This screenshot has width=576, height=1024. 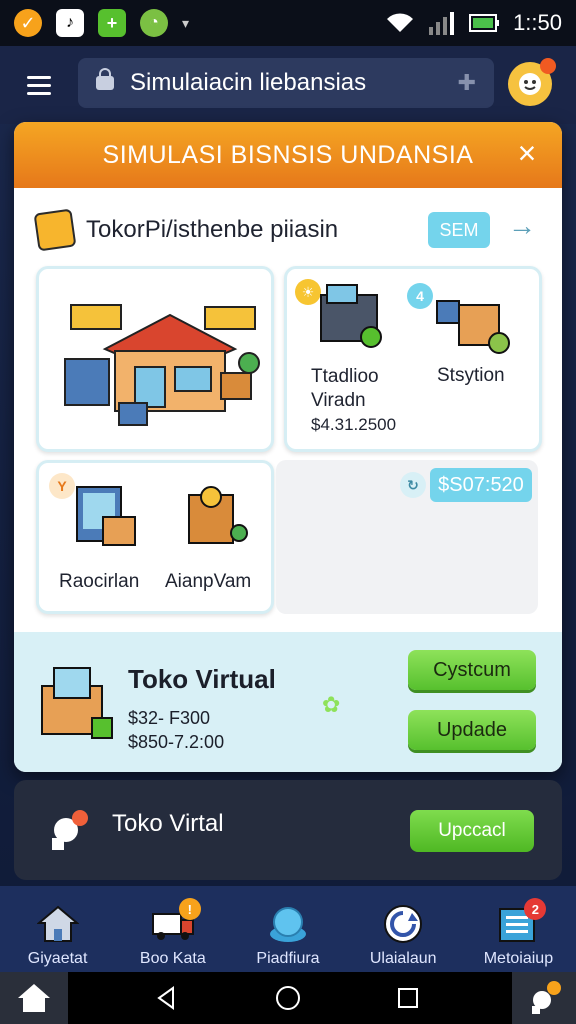 I want to click on nav-label-home: Giyaetat, so click(x=57, y=958).